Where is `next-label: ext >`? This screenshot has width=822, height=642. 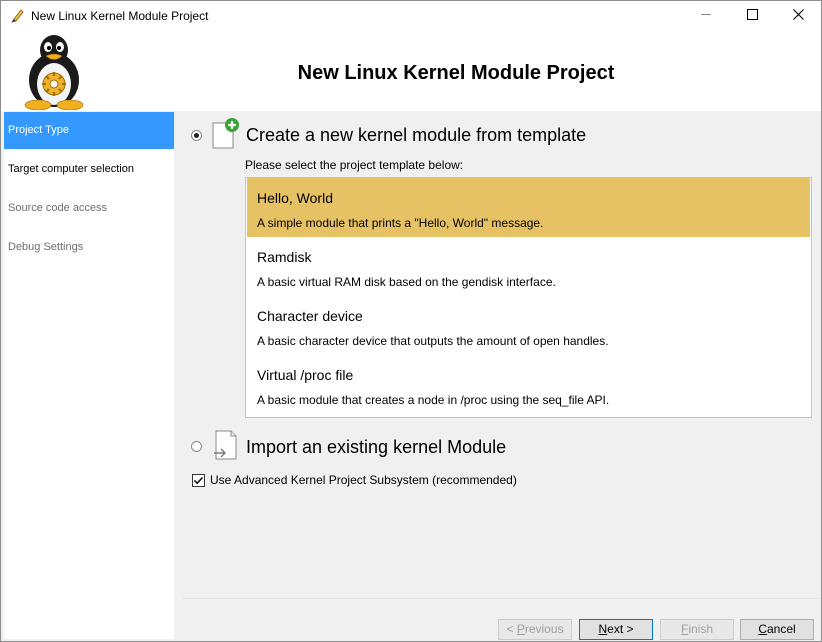
next-label: ext > is located at coordinates (620, 629).